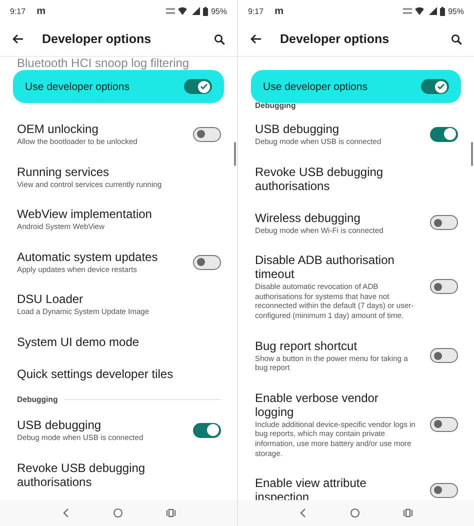 The height and width of the screenshot is (526, 474). What do you see at coordinates (337, 345) in the screenshot?
I see `setting-title: Bug report shortcut` at bounding box center [337, 345].